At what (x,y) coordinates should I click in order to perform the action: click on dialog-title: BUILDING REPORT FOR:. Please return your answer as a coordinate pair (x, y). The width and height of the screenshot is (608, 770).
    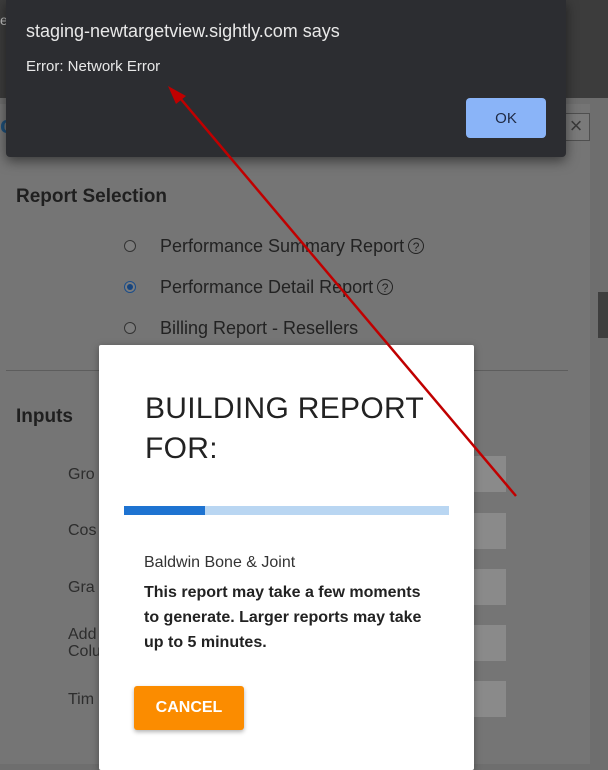
    Looking at the image, I should click on (284, 428).